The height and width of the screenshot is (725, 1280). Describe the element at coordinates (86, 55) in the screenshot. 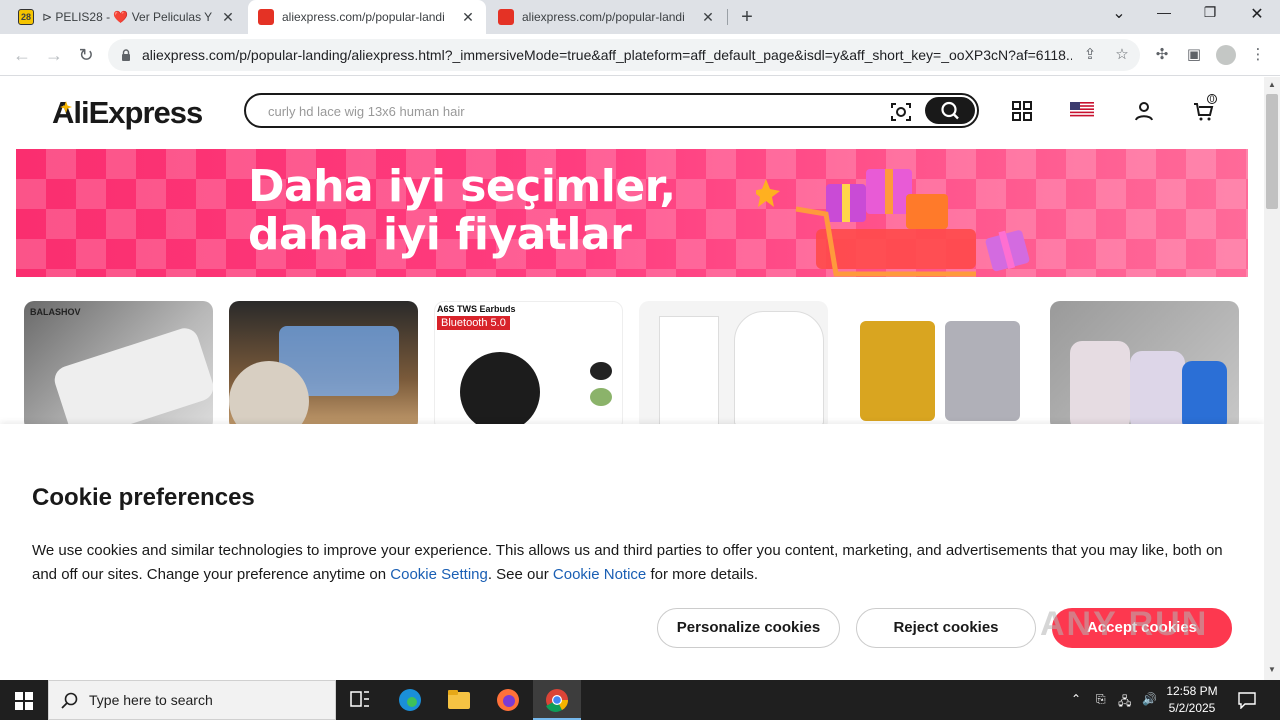

I see `reload-button: ↻` at that location.